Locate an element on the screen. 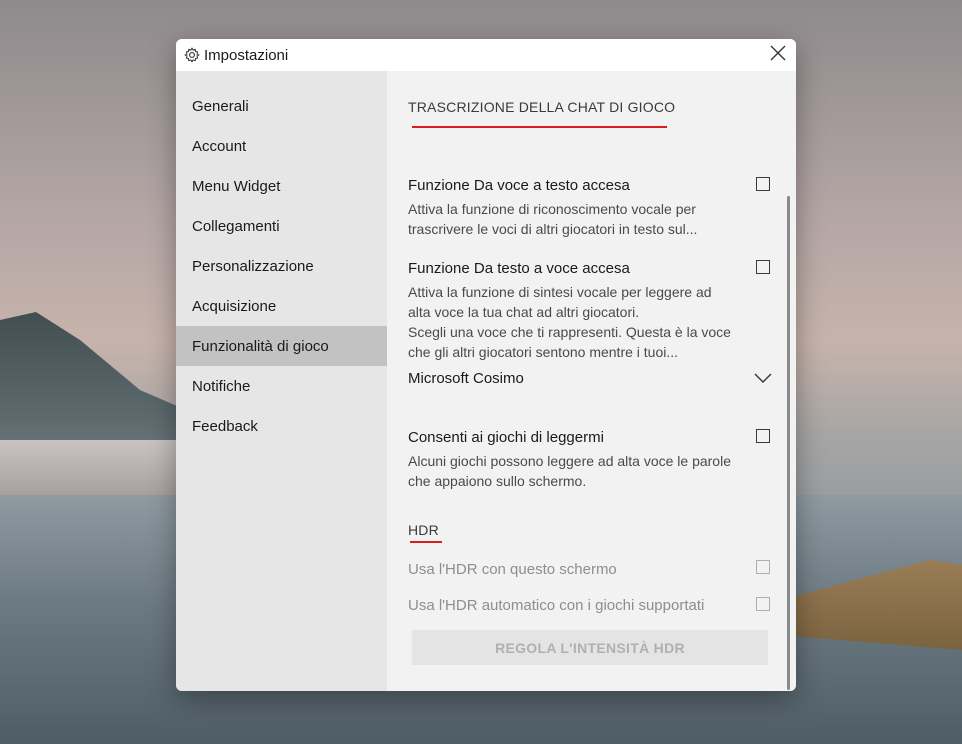  sidebar-item-label: Account is located at coordinates (219, 146).